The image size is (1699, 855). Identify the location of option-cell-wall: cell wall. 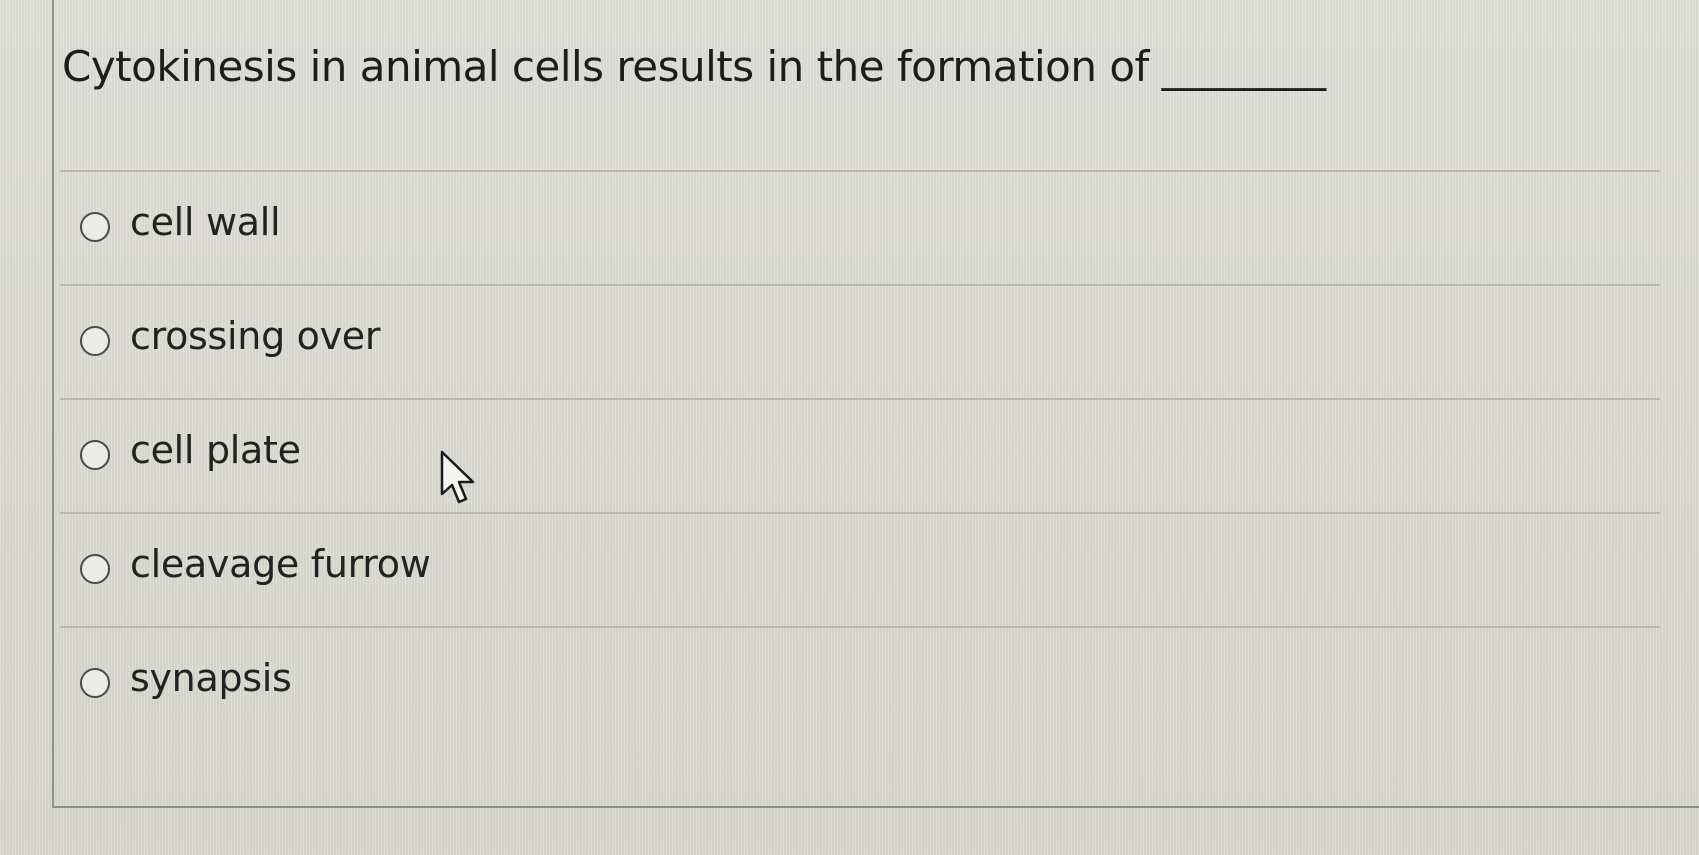
(860, 227).